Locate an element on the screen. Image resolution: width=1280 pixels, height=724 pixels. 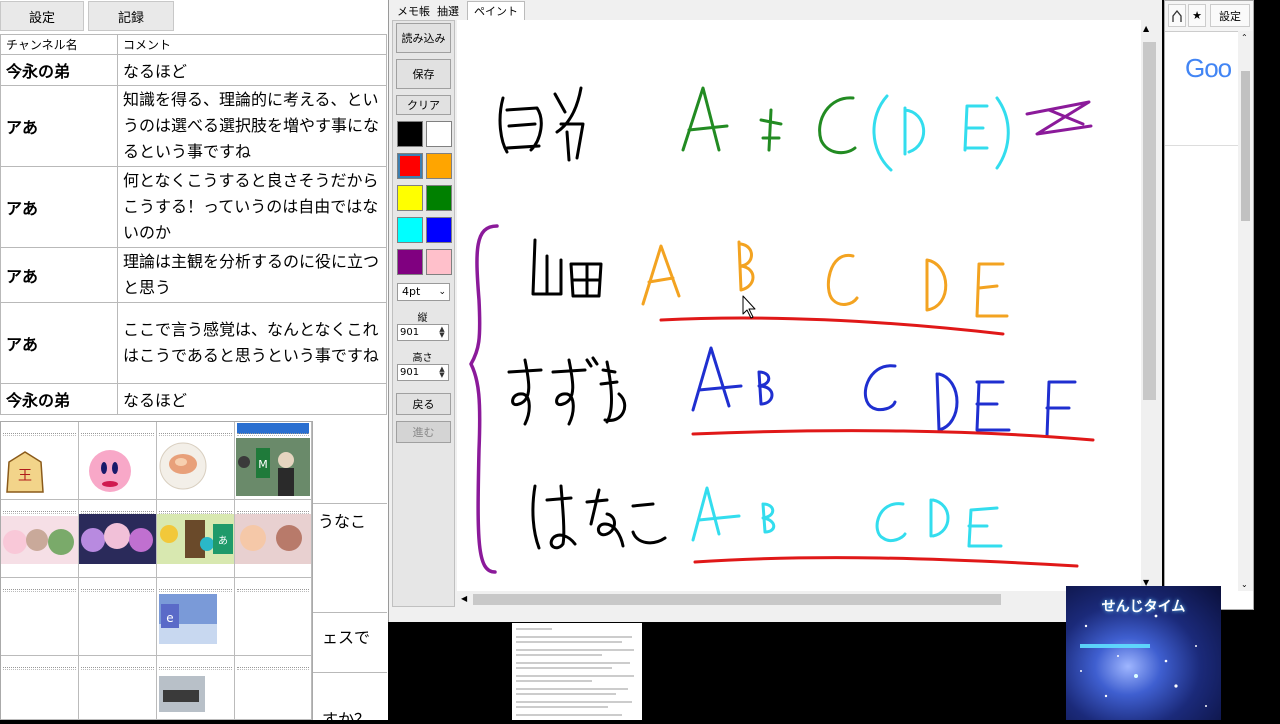
thumbnail-cell: M is located at coordinates (273, 461).